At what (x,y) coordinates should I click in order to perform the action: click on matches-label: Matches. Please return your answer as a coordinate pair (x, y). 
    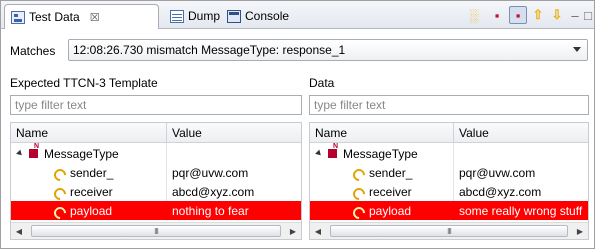
    Looking at the image, I should click on (33, 51).